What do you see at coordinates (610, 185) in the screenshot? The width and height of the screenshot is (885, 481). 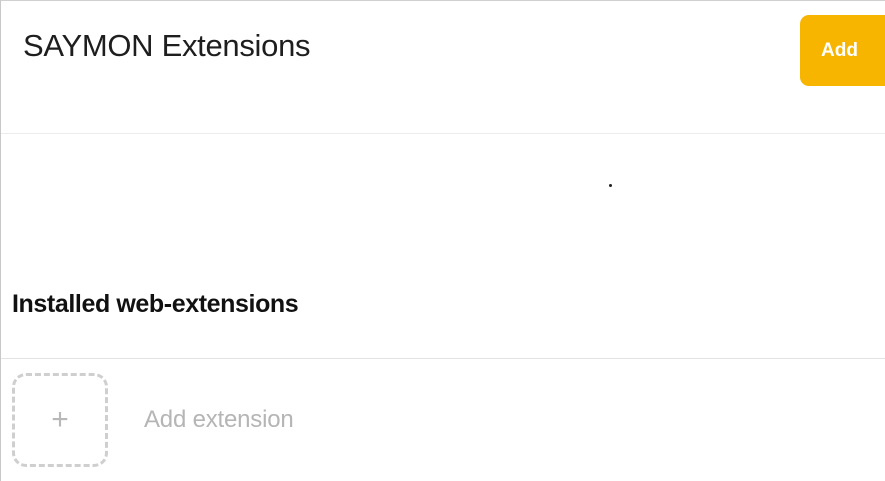 I see `loading-dot` at bounding box center [610, 185].